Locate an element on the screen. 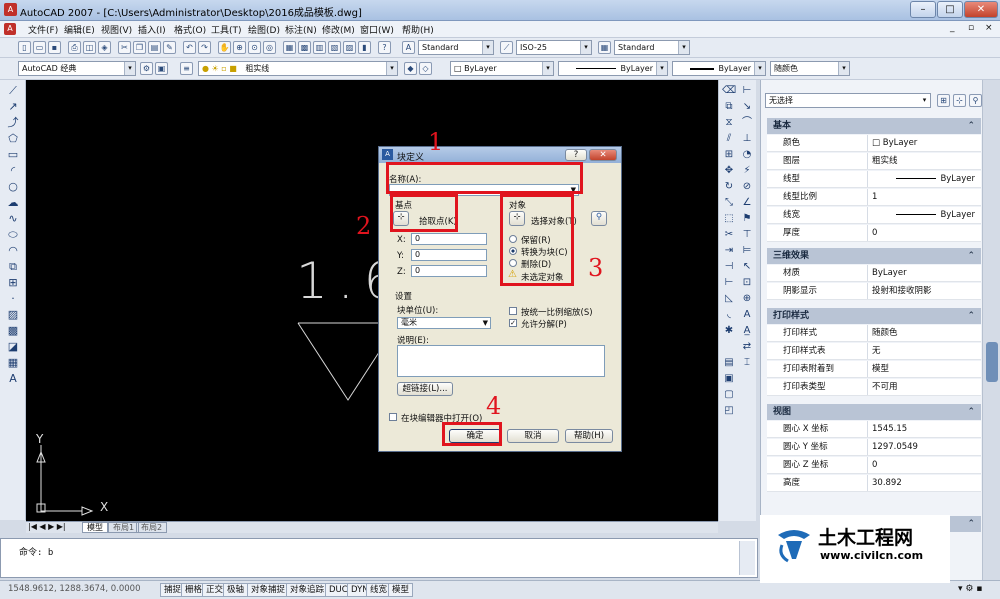  diameter-icon: ⊘ is located at coordinates (747, 187).